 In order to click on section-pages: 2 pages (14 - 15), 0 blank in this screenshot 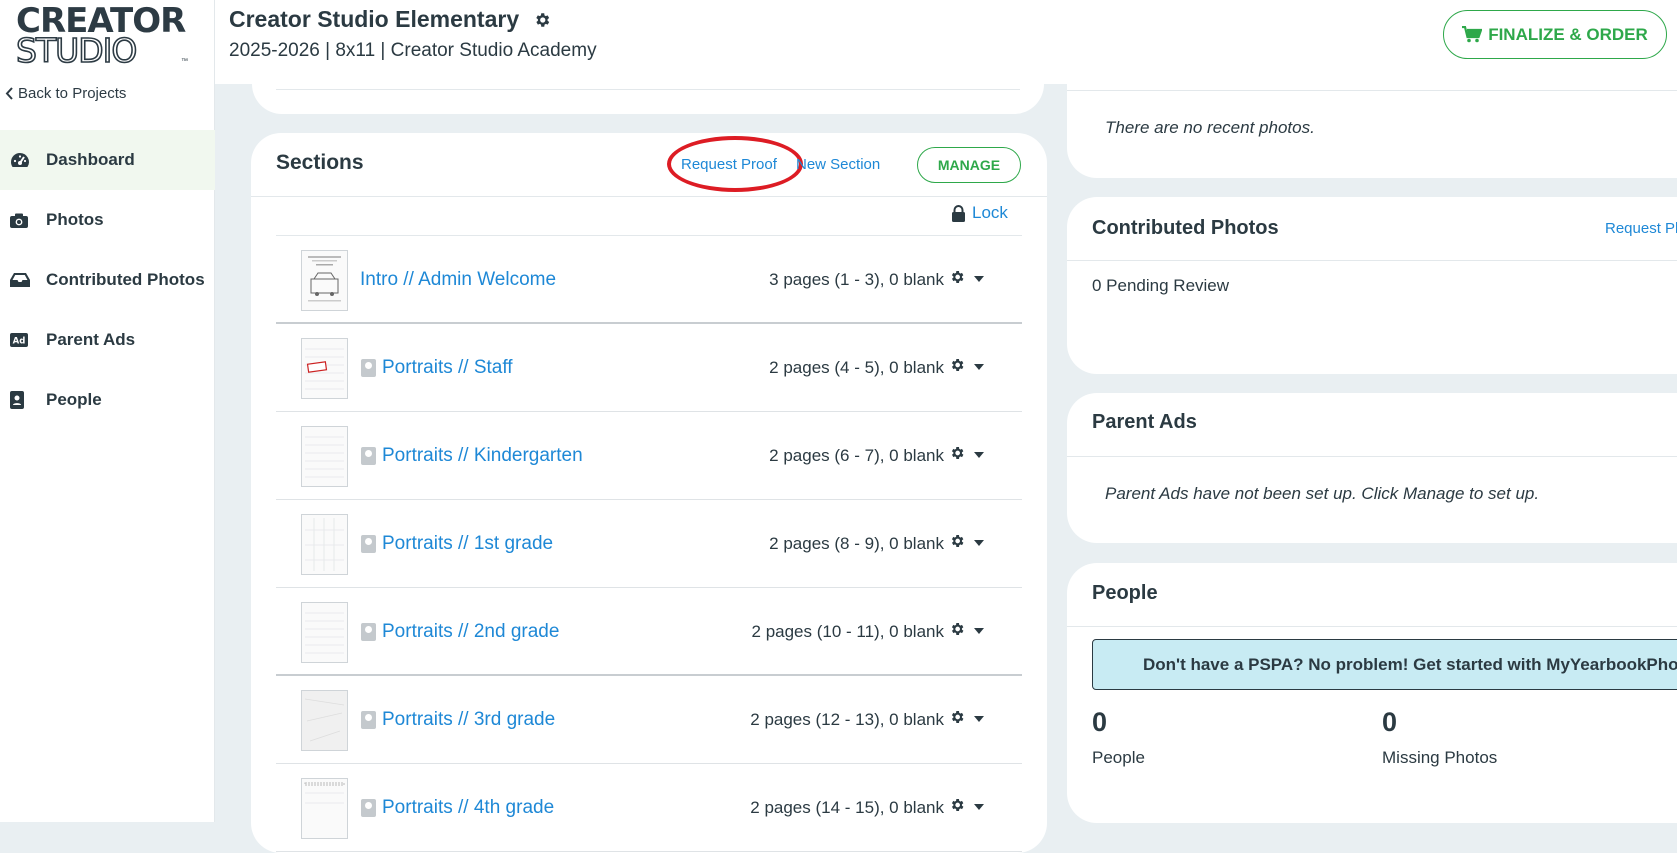, I will do `click(847, 807)`.